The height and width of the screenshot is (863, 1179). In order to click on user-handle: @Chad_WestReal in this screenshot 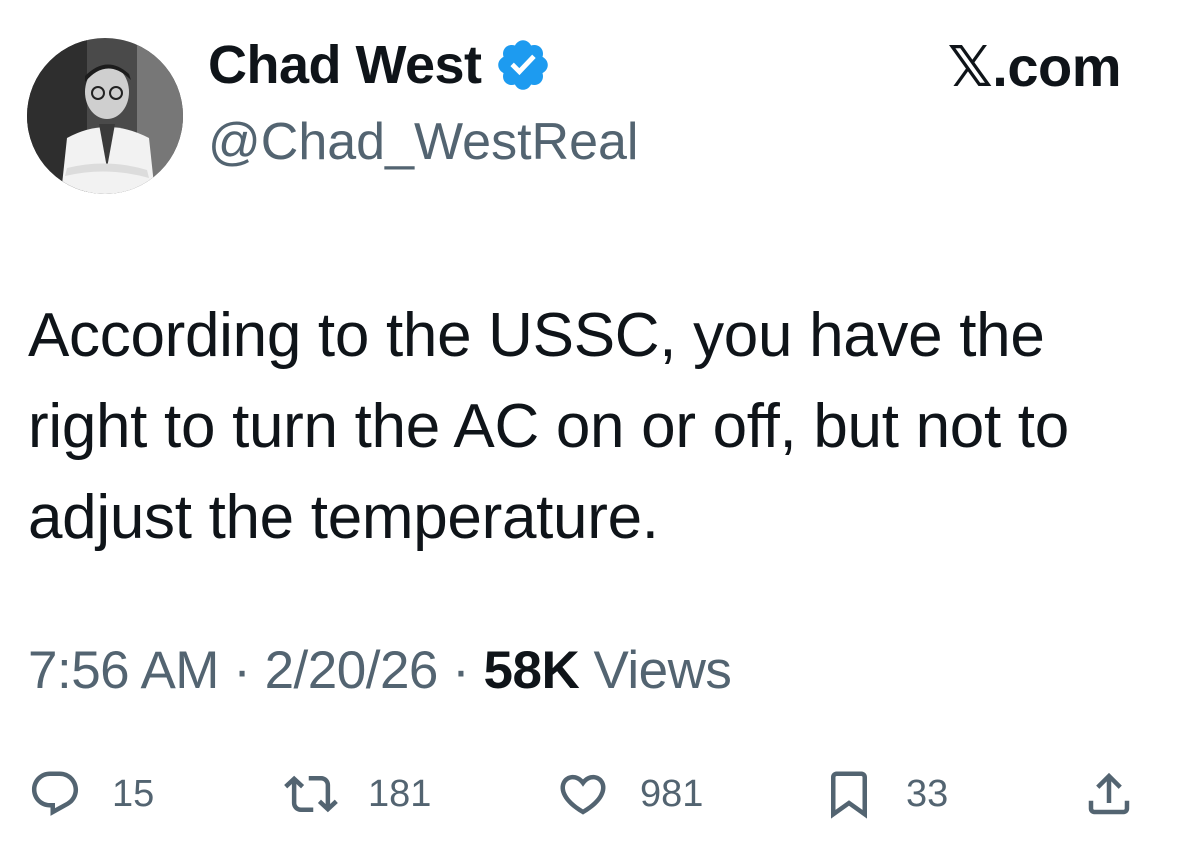, I will do `click(423, 142)`.